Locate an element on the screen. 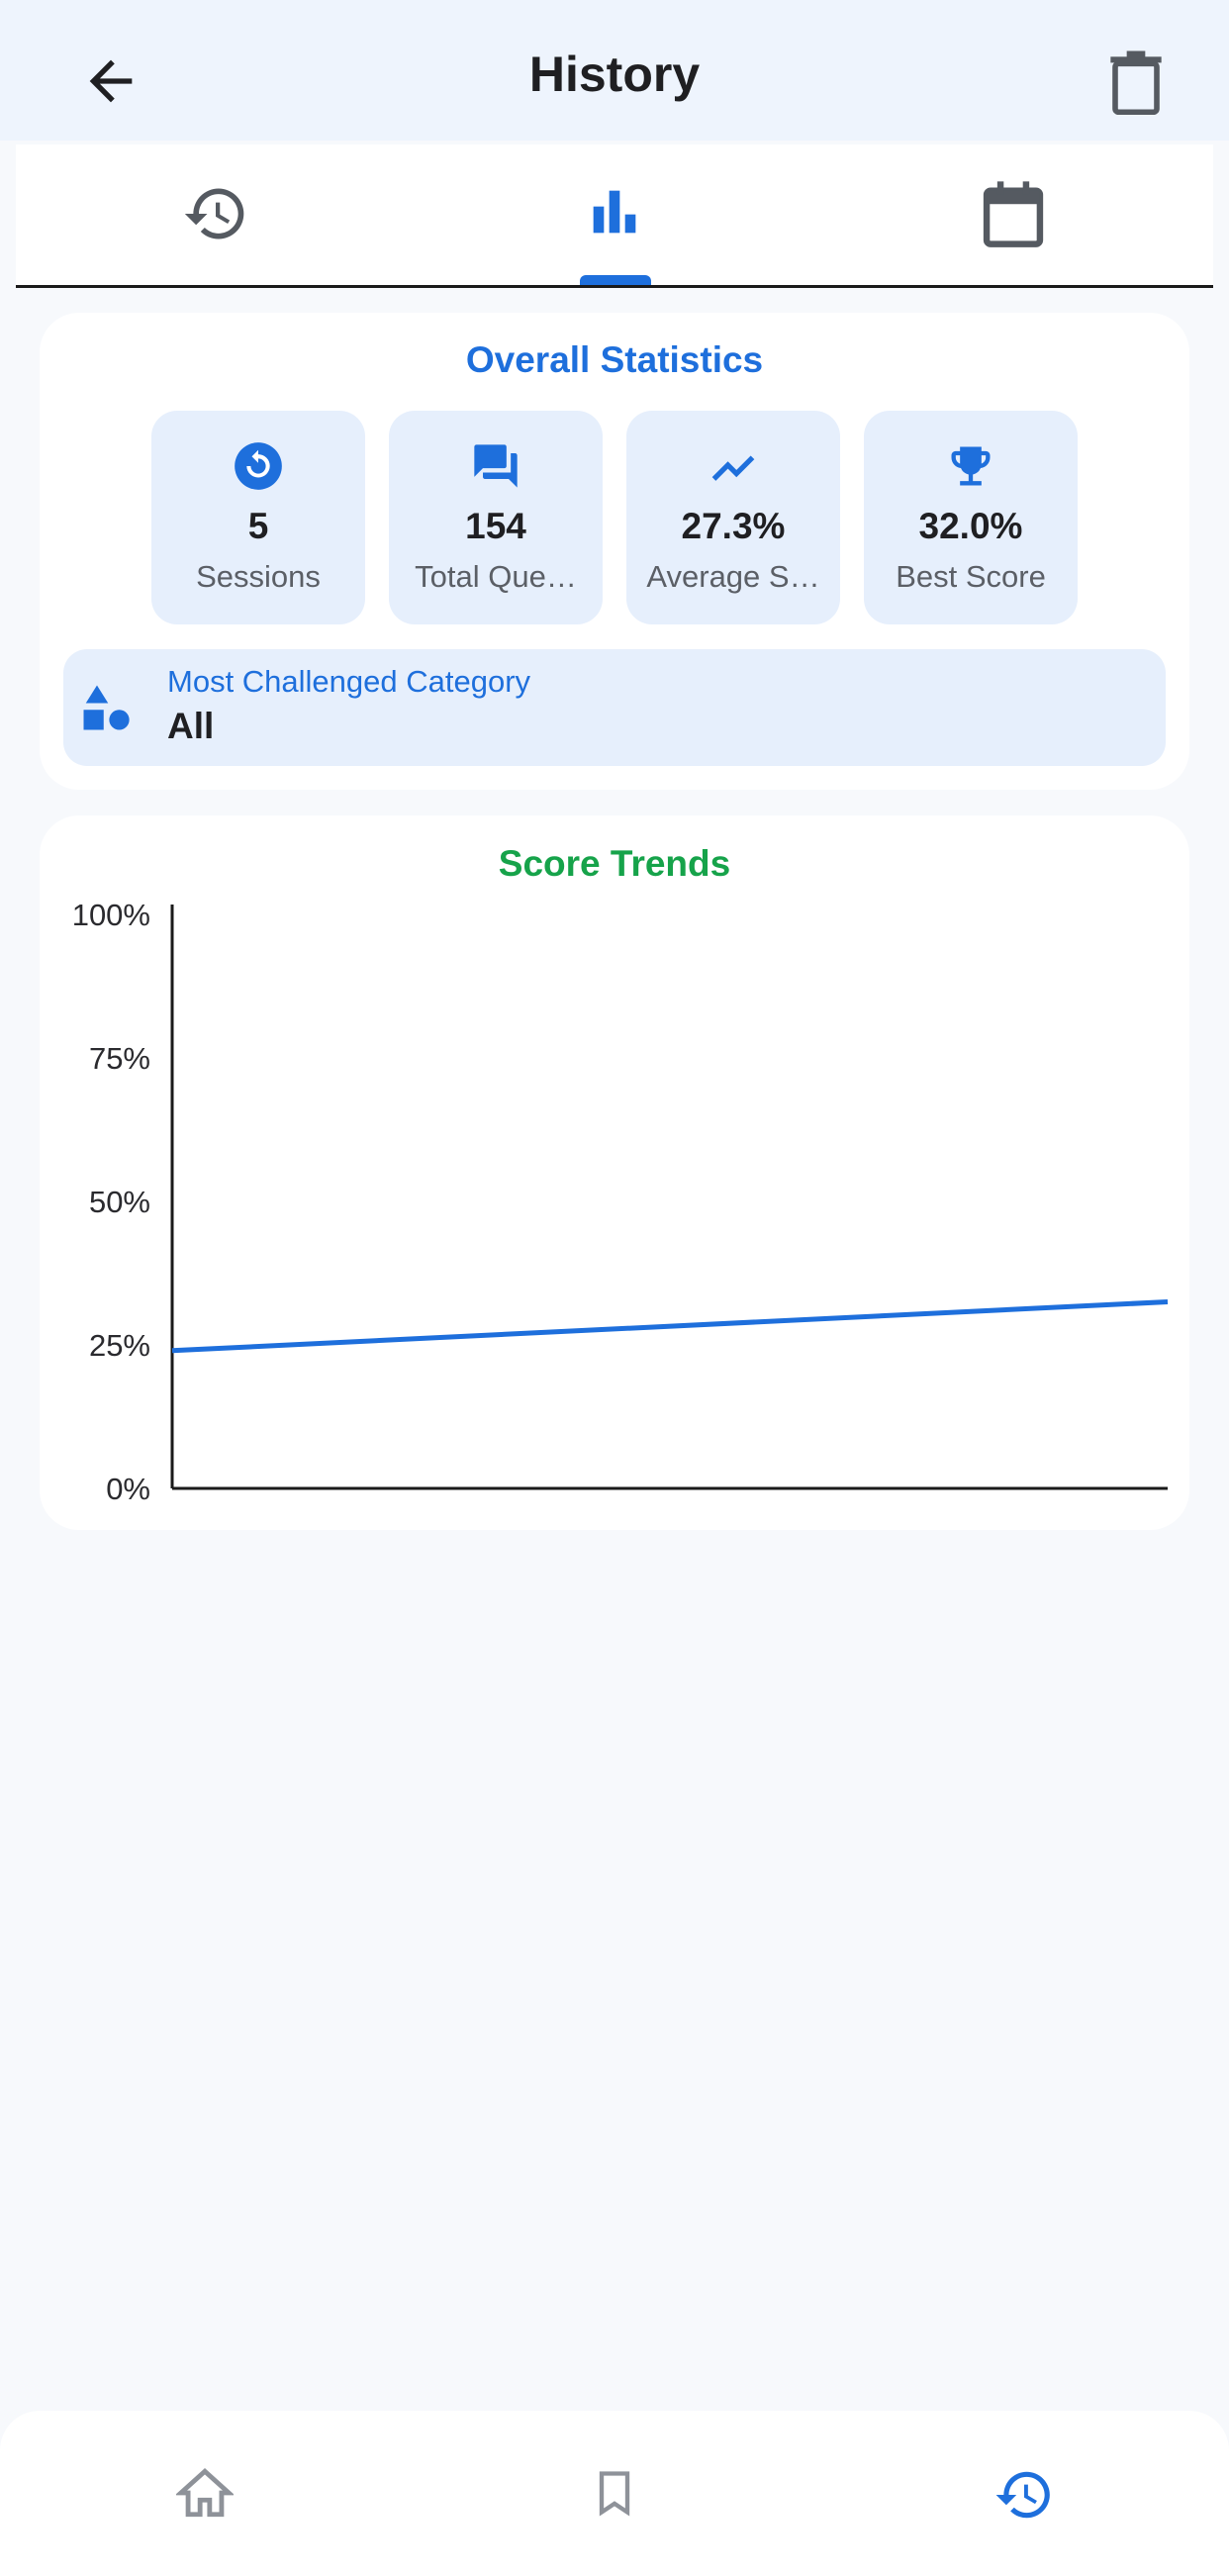  y-tick-label: 25% is located at coordinates (119, 1345).